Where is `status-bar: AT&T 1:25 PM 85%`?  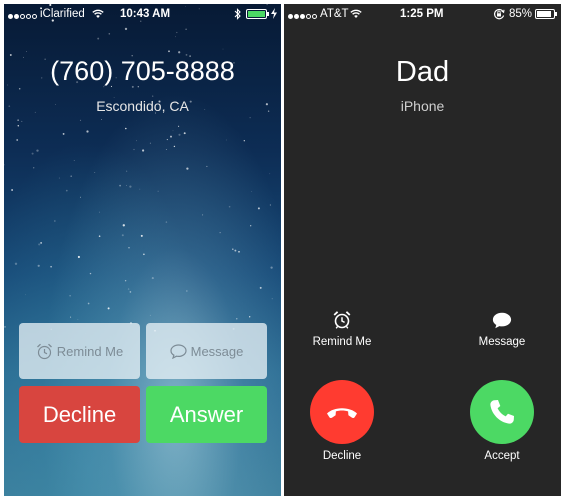 status-bar: AT&T 1:25 PM 85% is located at coordinates (422, 14).